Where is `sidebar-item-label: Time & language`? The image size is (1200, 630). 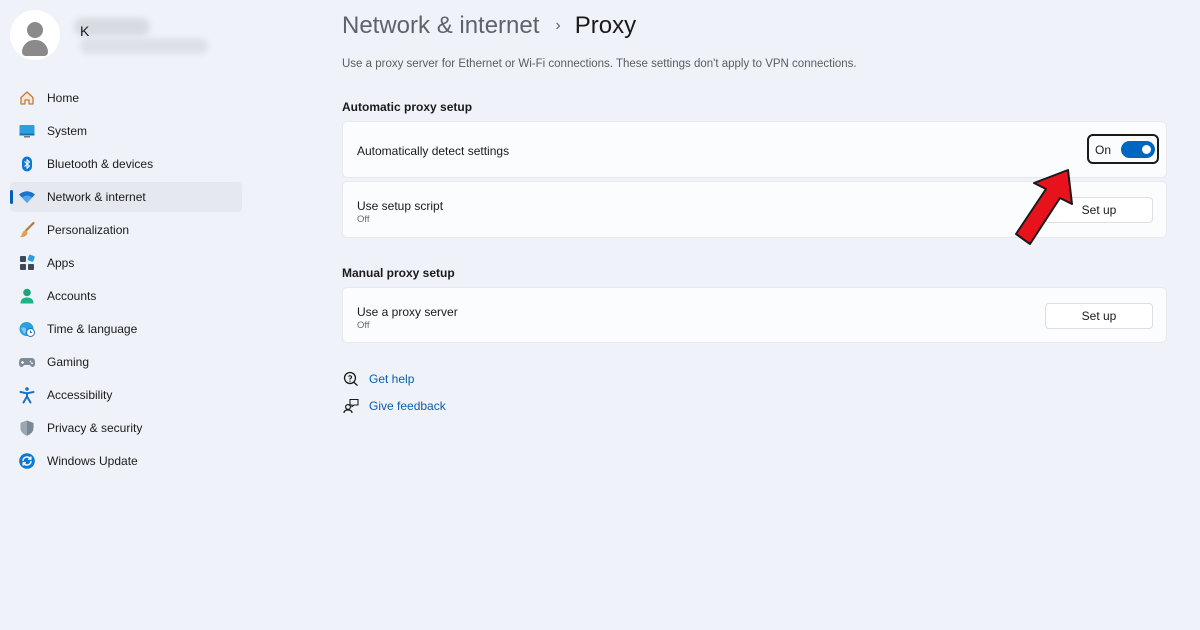 sidebar-item-label: Time & language is located at coordinates (92, 329).